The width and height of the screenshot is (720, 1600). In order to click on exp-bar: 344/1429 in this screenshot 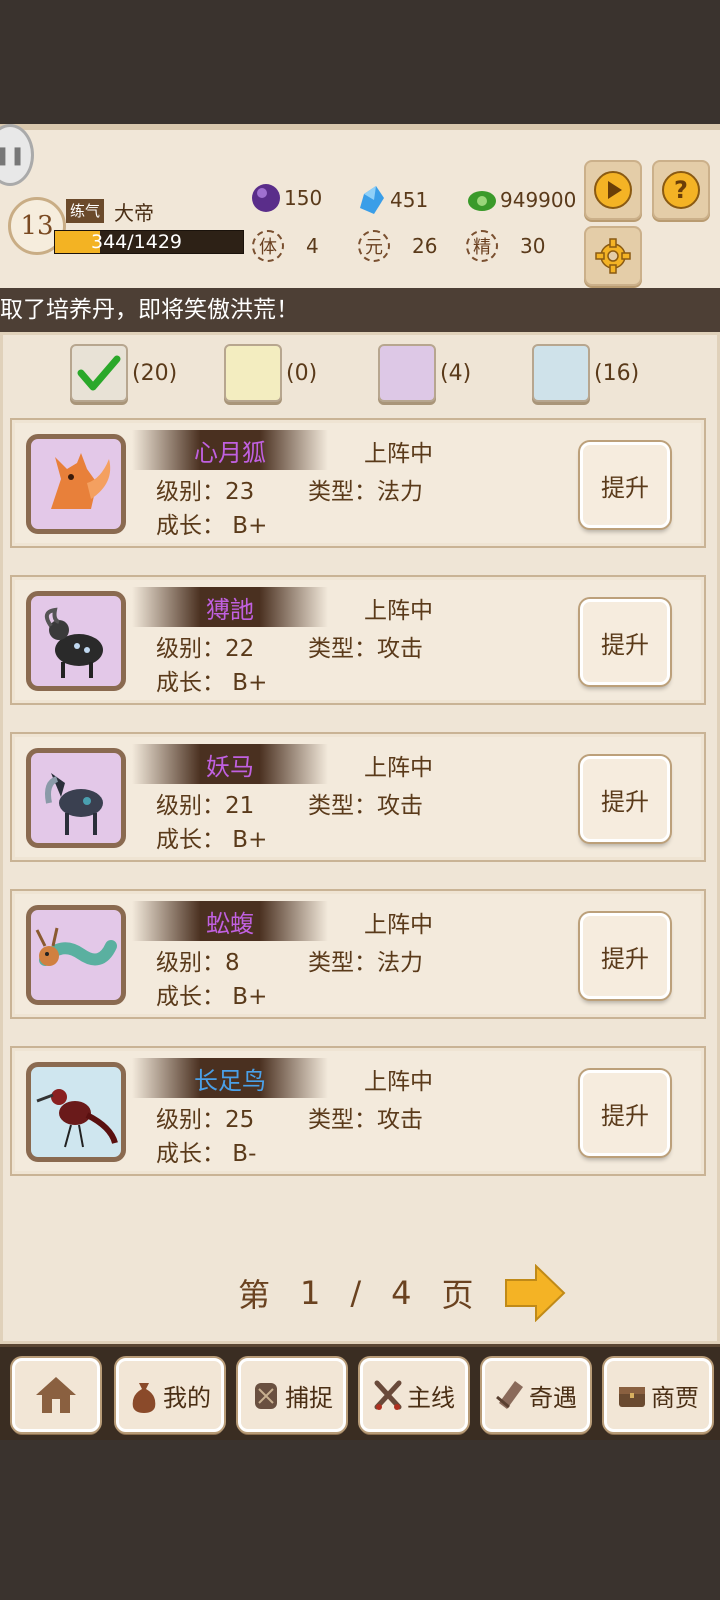, I will do `click(149, 242)`.